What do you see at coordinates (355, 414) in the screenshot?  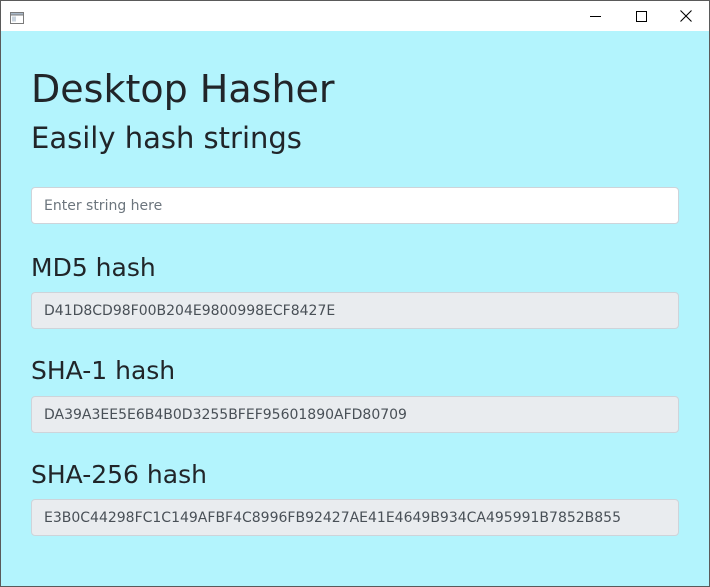 I see `sha1-output-field` at bounding box center [355, 414].